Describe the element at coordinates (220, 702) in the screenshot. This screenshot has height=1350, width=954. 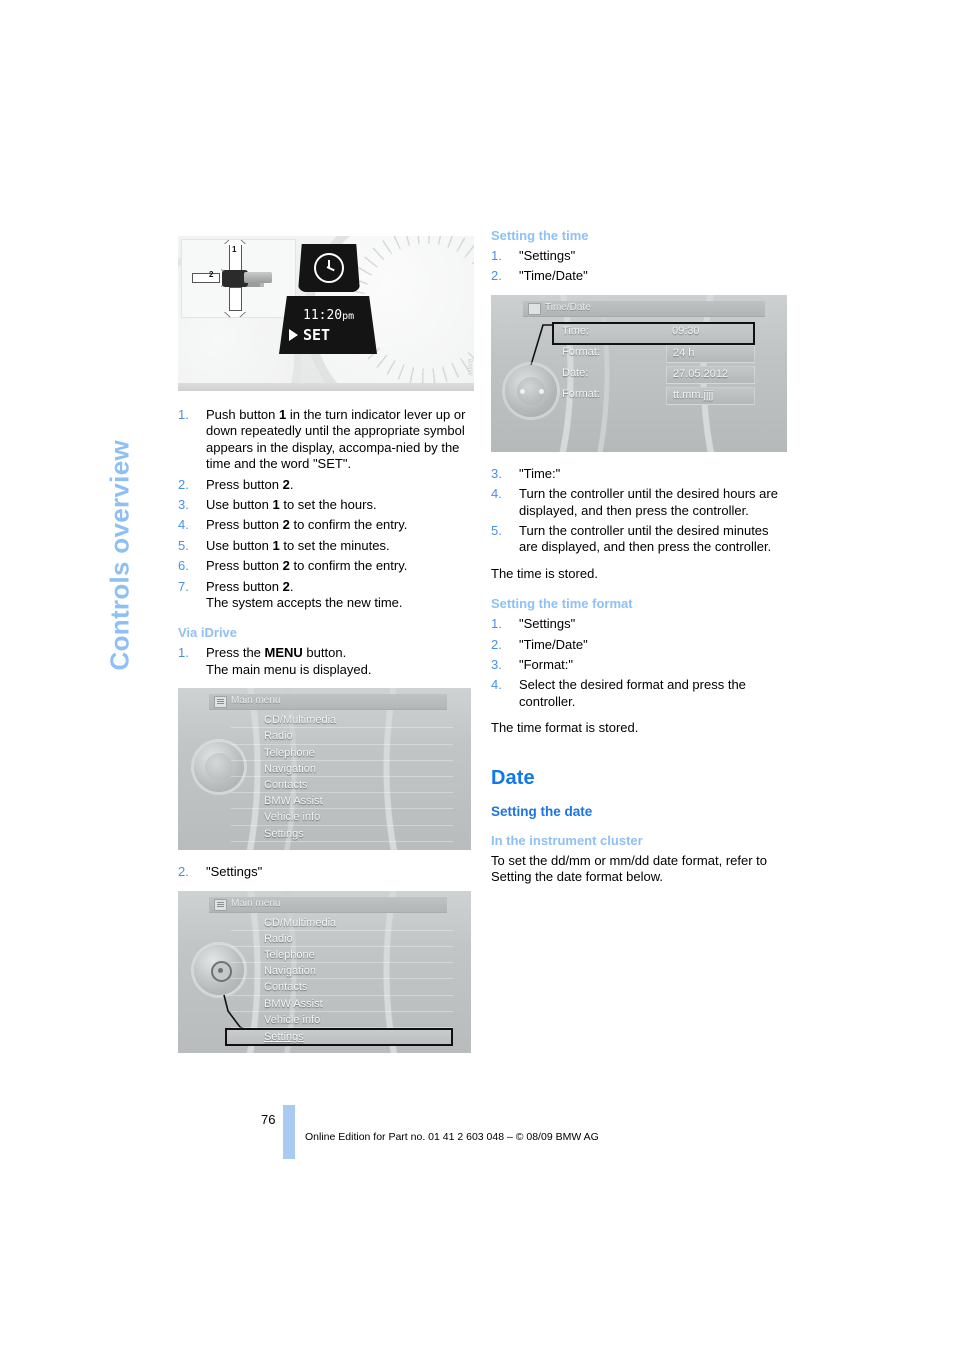
I see `menu-icon` at that location.